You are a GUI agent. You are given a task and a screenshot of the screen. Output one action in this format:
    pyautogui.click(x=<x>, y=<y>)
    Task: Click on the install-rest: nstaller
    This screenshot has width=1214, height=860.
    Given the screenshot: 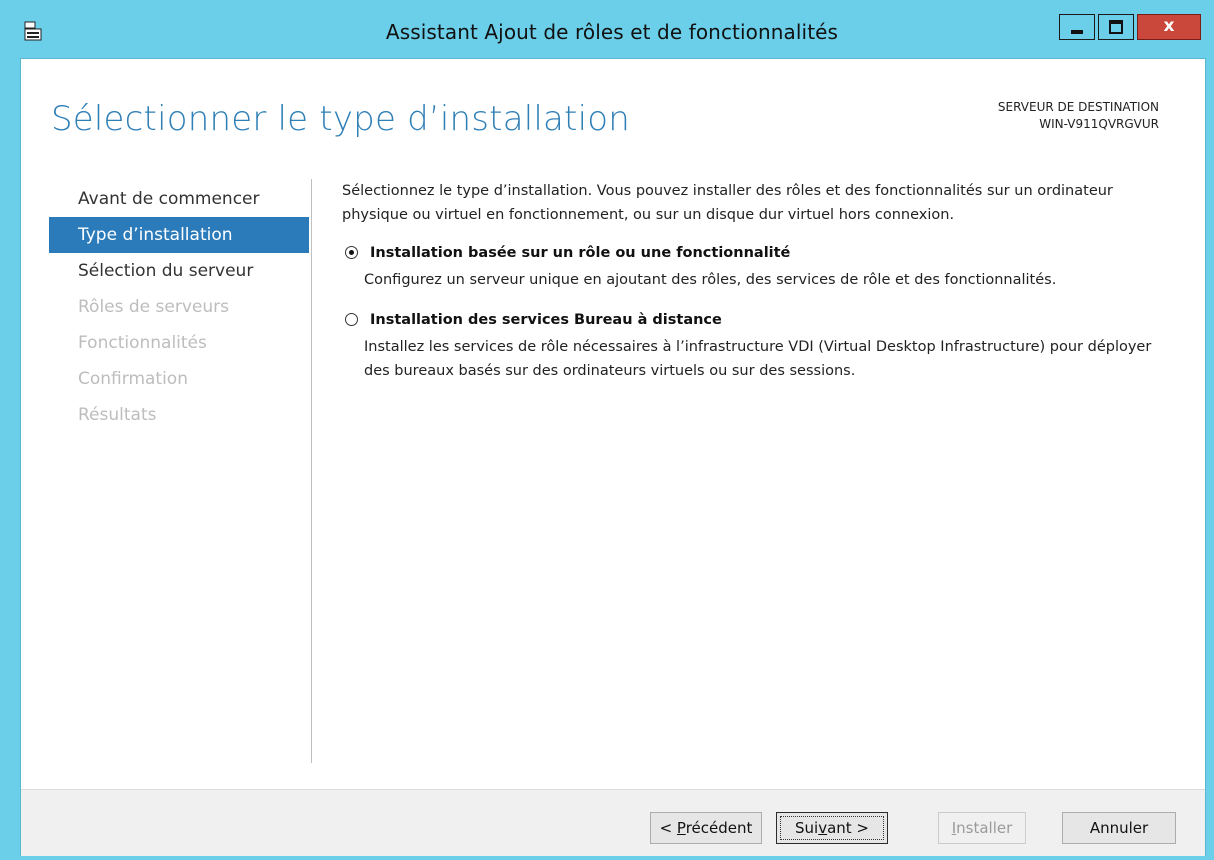 What is the action you would take?
    pyautogui.click(x=984, y=828)
    